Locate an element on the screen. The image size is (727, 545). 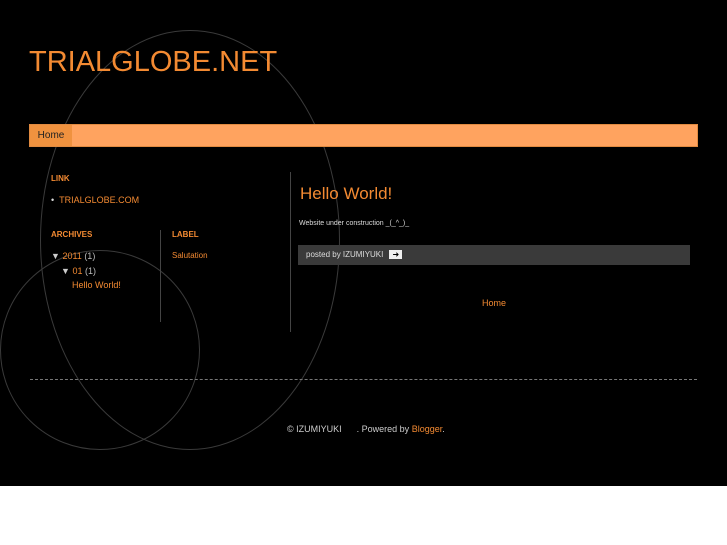
copyright-text: © IZUMIYUKI is located at coordinates (314, 429).